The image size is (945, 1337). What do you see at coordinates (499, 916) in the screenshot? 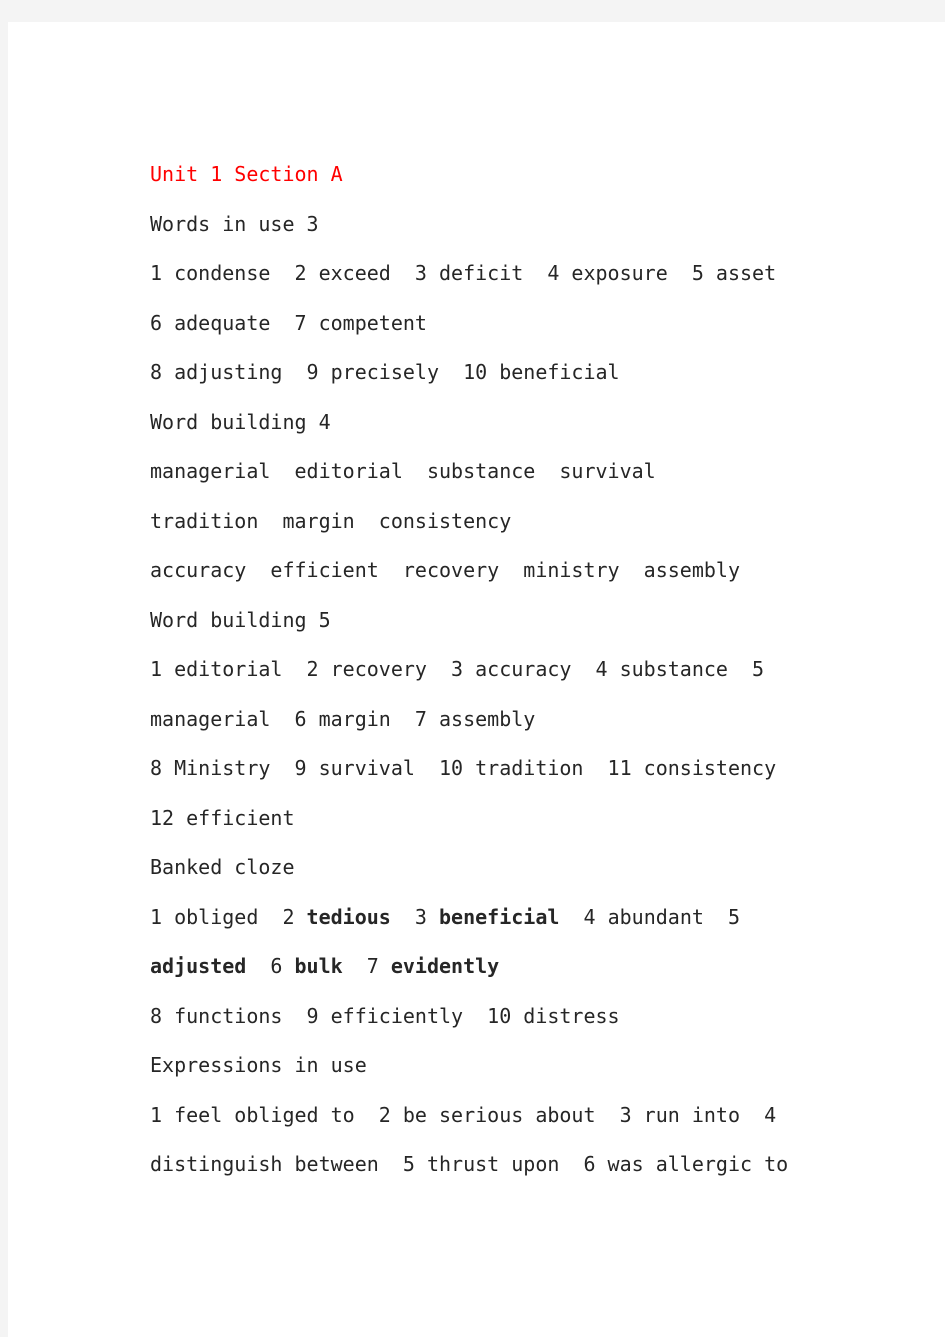
I see `banked-cloze-answers-1-segment-3: beneficial` at bounding box center [499, 916].